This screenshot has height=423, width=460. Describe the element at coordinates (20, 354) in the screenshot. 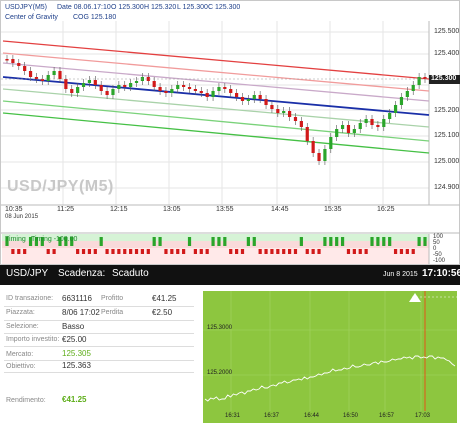

I see `market-label: Mercato:` at that location.